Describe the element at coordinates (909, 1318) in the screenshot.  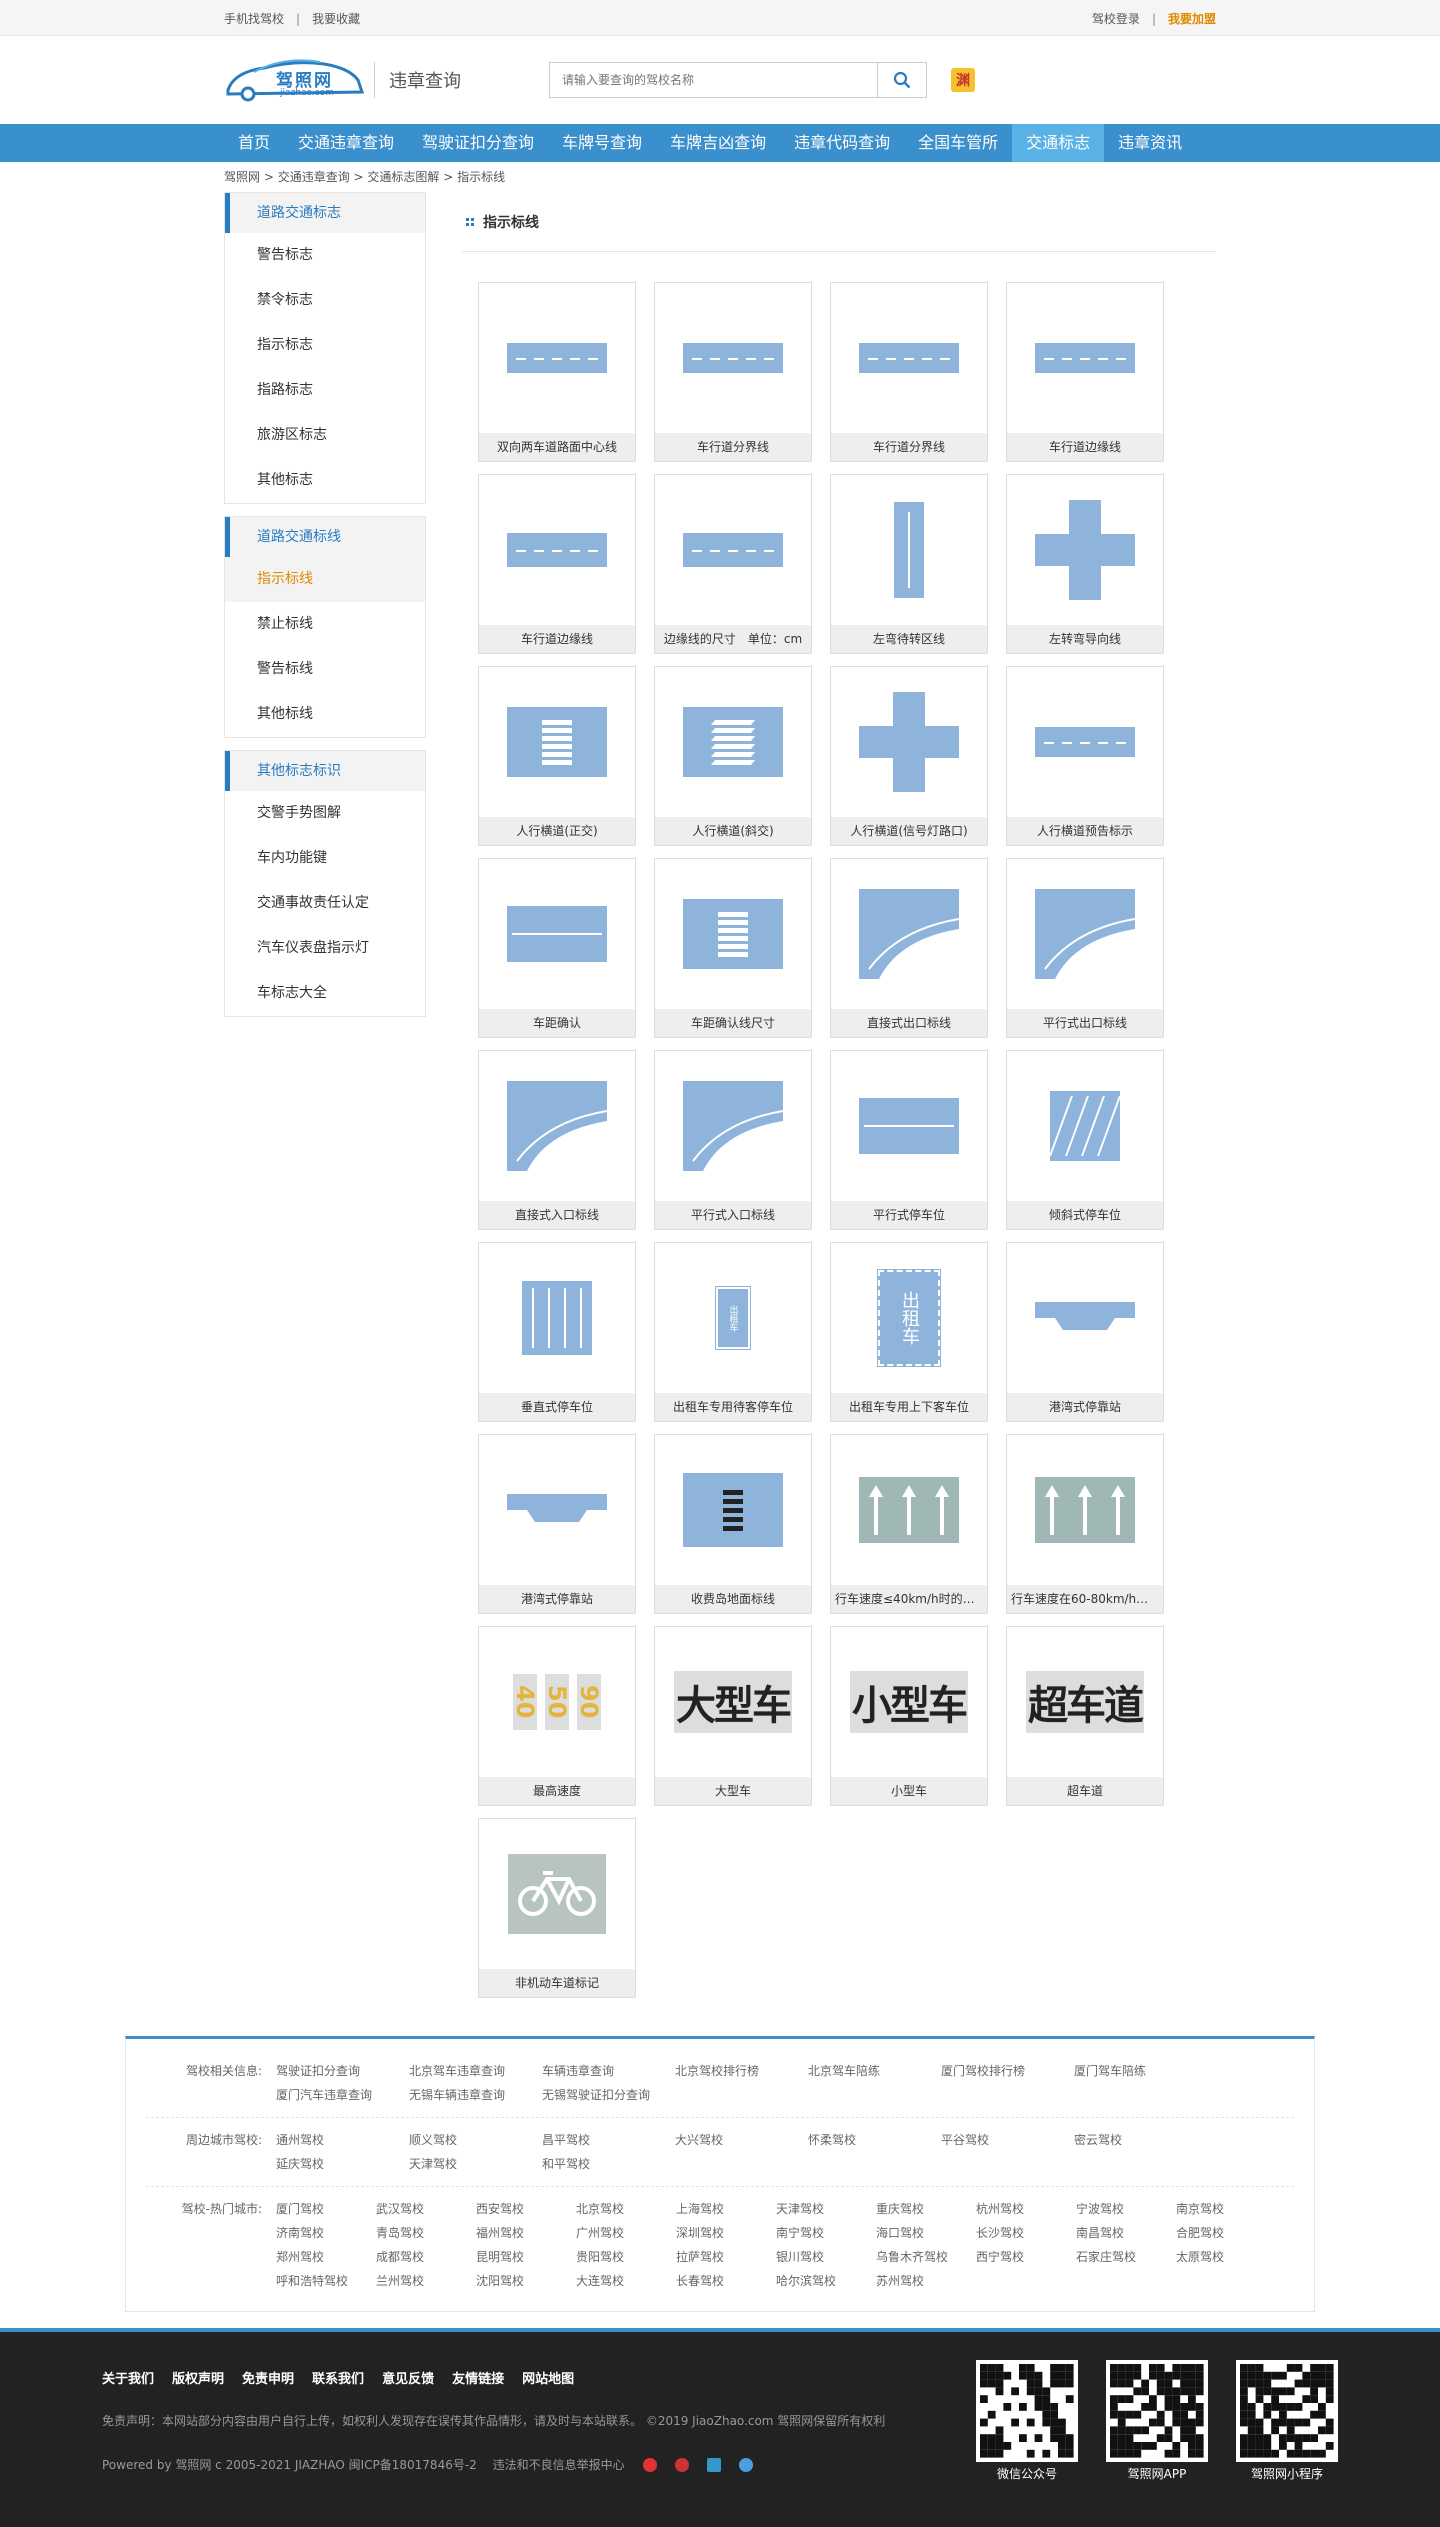
I see `card-thumbnail: 出租车` at that location.